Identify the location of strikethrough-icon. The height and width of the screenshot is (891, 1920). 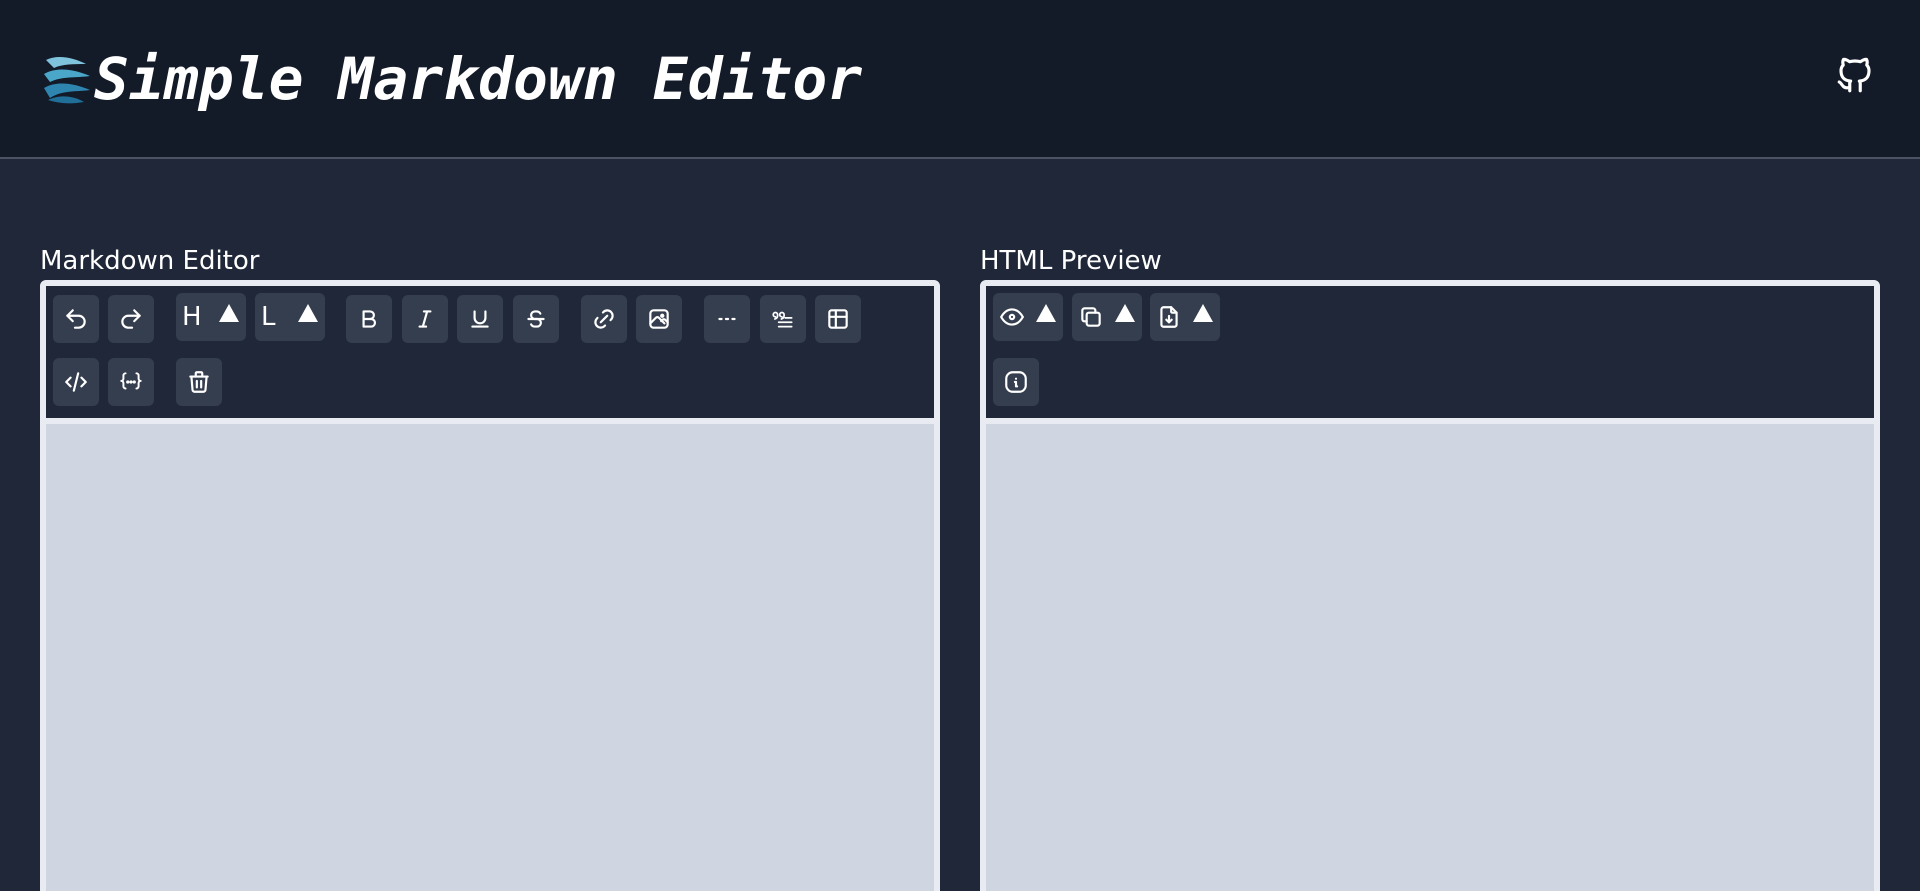
(536, 319).